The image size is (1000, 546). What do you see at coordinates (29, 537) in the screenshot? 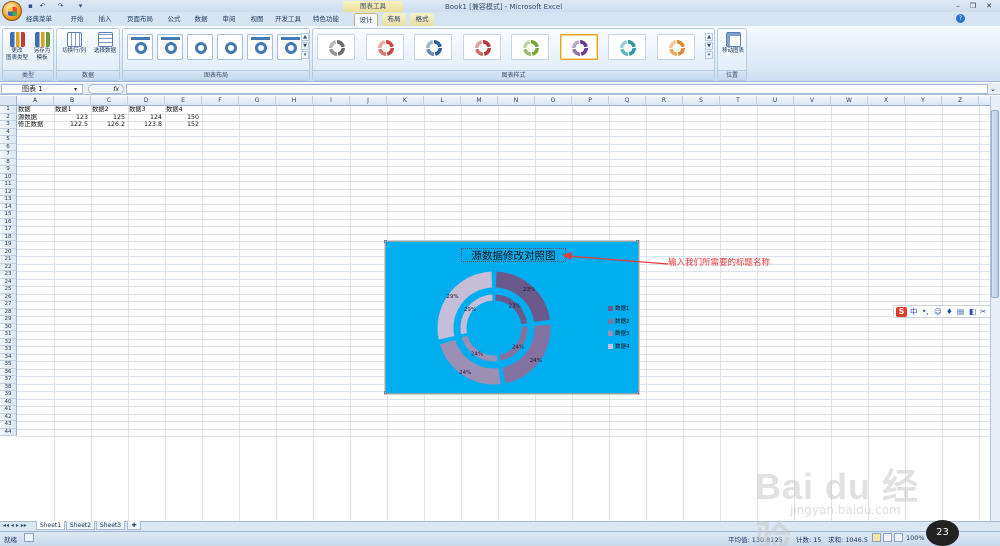
I see `macro-record-icon` at bounding box center [29, 537].